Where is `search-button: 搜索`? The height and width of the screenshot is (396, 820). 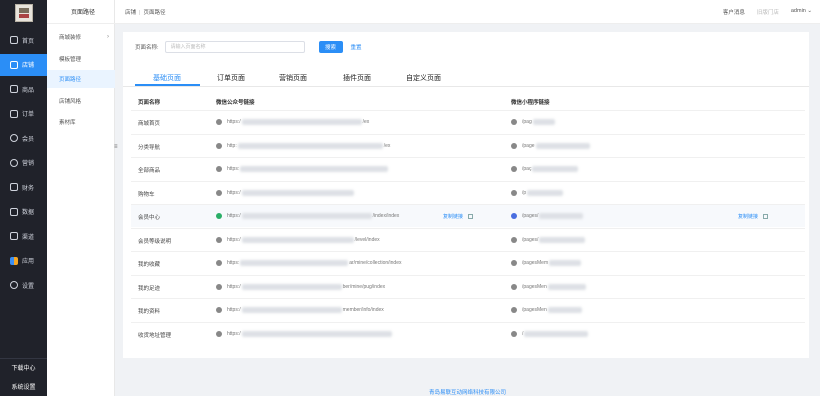
search-button: 搜索 is located at coordinates (330, 47).